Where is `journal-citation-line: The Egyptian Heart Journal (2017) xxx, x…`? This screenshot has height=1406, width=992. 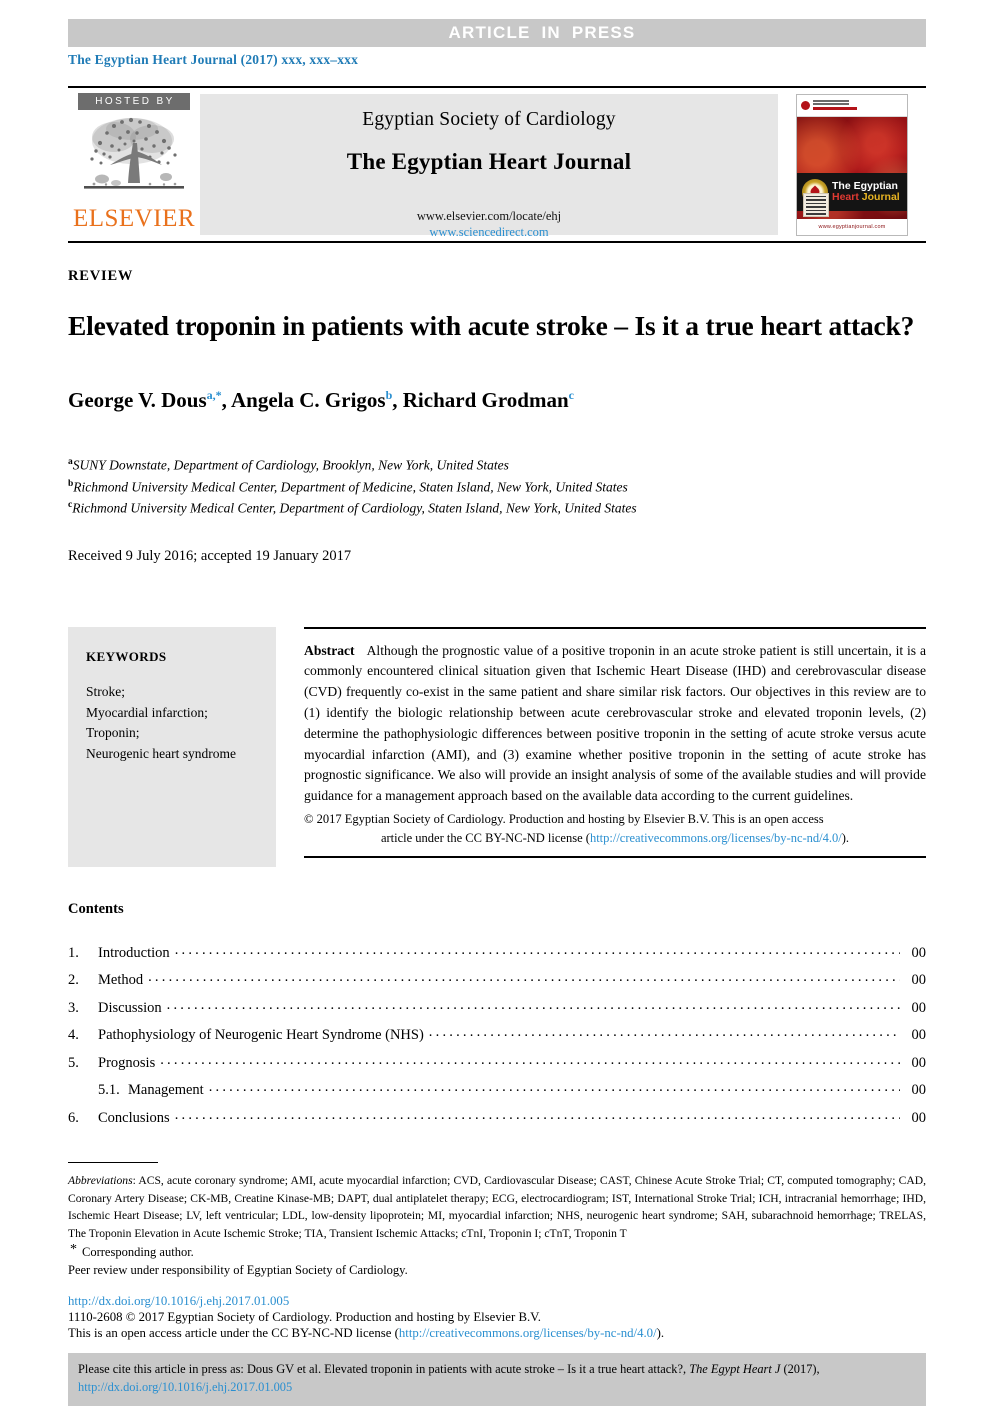 journal-citation-line: The Egyptian Heart Journal (2017) xxx, x… is located at coordinates (213, 59).